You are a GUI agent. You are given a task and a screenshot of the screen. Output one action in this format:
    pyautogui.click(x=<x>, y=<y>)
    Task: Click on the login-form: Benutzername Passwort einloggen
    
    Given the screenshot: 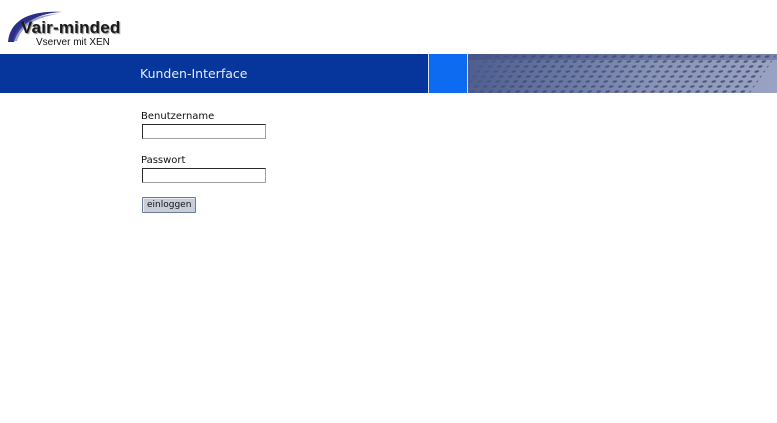 What is the action you would take?
    pyautogui.click(x=203, y=161)
    